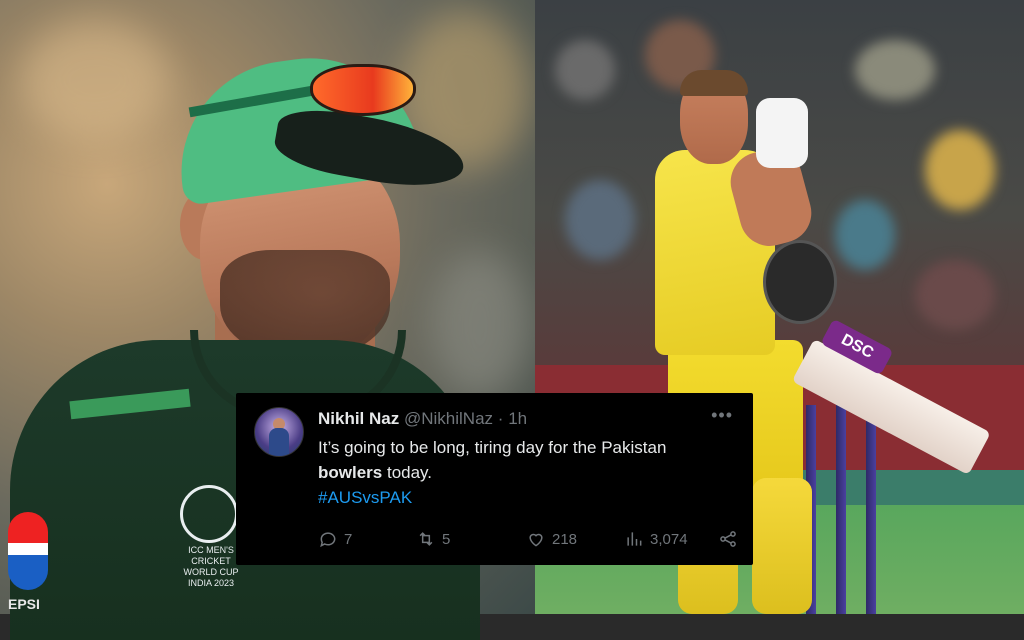 This screenshot has height=640, width=1024. Describe the element at coordinates (448, 418) in the screenshot. I see `author-handle: @NikhilNaz` at that location.